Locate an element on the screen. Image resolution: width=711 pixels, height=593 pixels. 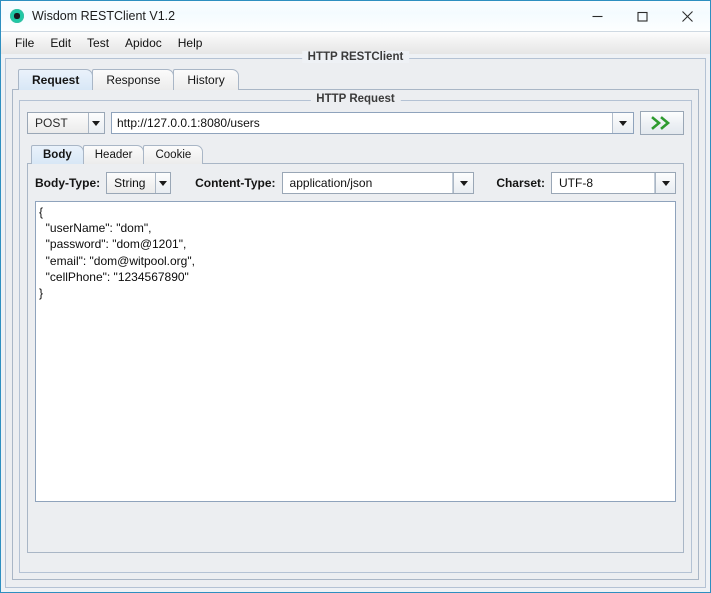
method-select-chevron-down-icon is located at coordinates (95, 123).